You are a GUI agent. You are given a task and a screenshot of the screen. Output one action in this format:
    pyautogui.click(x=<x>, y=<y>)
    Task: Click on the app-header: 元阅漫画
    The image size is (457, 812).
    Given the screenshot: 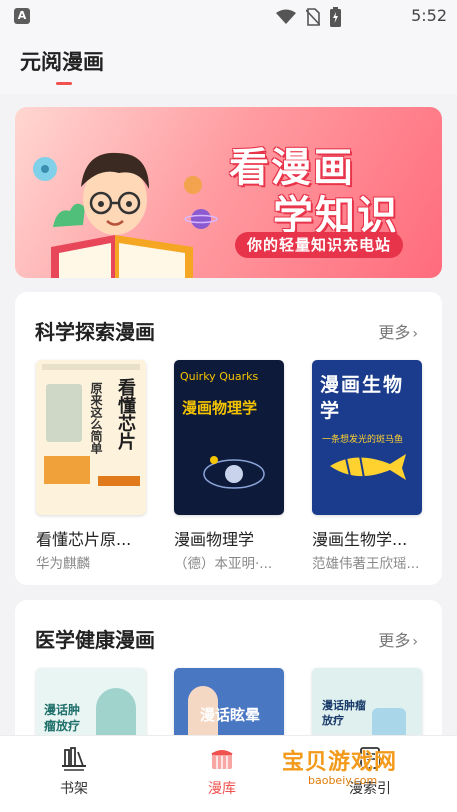 What is the action you would take?
    pyautogui.click(x=228, y=64)
    